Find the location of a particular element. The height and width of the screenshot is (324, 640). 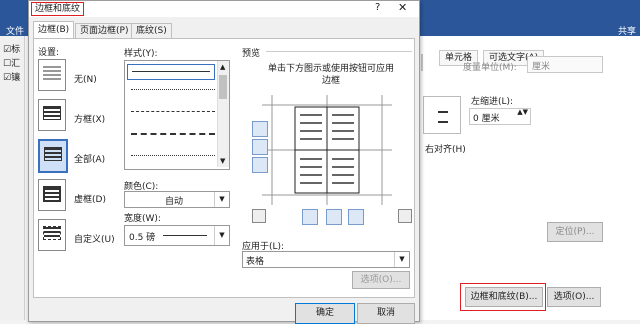

apply-select: 表格 ▼ is located at coordinates (326, 259).